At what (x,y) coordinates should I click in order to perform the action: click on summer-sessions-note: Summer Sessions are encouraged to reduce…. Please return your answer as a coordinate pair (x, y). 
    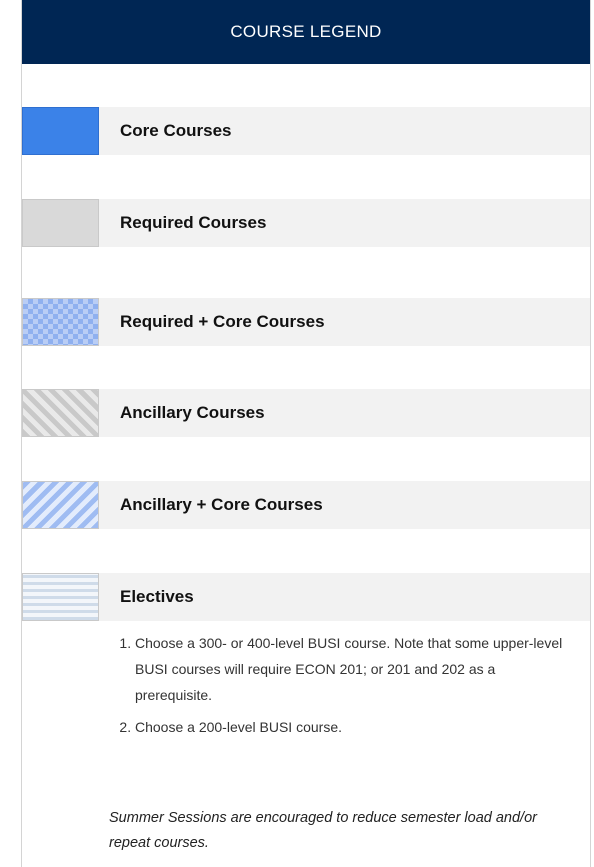
    Looking at the image, I should click on (323, 830).